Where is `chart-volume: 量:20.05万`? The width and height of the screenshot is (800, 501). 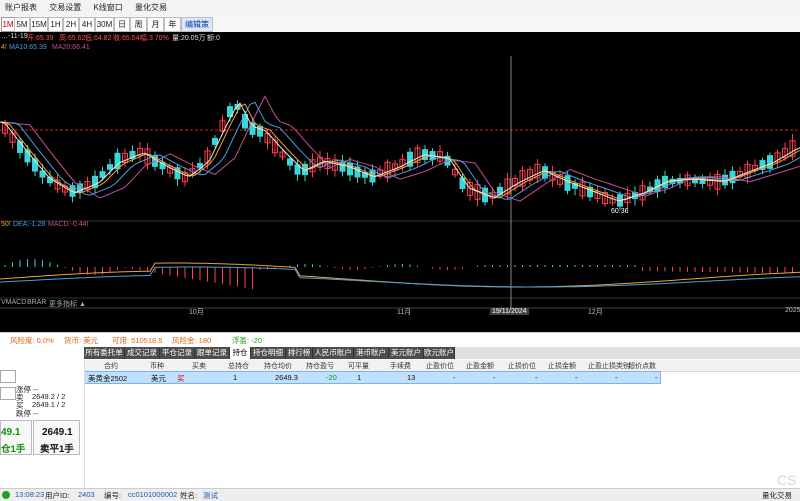
chart-volume: 量:20.05万 is located at coordinates (189, 38).